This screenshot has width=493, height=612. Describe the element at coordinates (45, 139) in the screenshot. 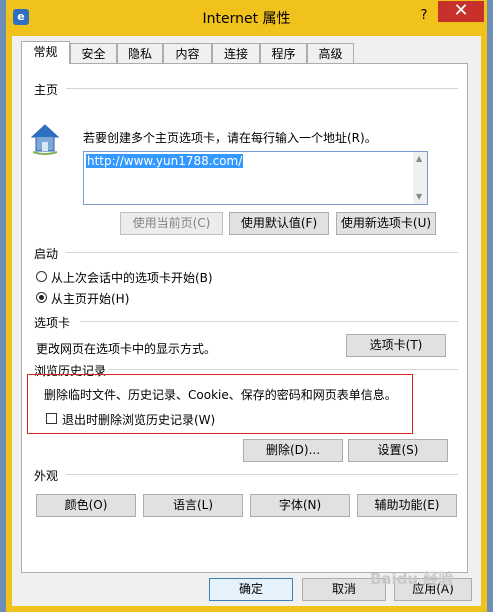

I see `house-icon` at that location.